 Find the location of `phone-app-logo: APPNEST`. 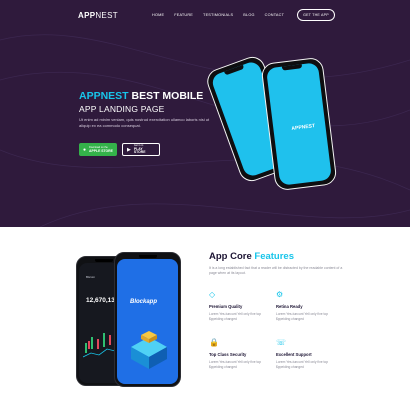

phone-app-logo: APPNEST is located at coordinates (303, 127).